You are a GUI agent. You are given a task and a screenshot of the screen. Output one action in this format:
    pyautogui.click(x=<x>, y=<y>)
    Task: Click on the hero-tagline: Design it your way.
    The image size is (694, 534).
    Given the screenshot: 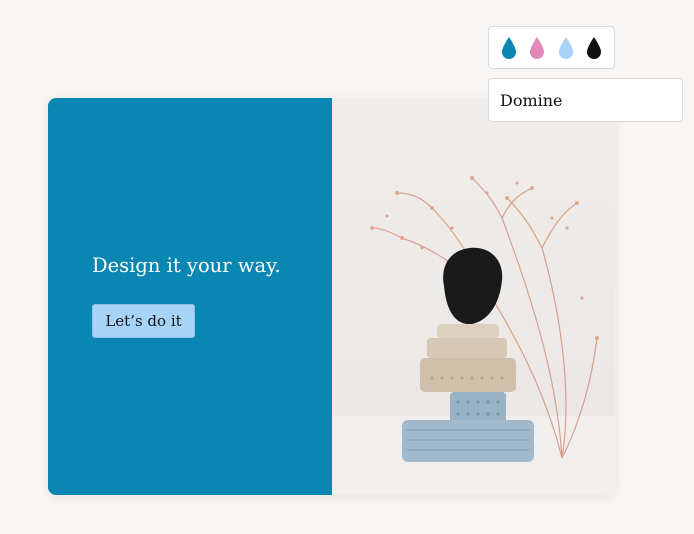 What is the action you would take?
    pyautogui.click(x=186, y=265)
    